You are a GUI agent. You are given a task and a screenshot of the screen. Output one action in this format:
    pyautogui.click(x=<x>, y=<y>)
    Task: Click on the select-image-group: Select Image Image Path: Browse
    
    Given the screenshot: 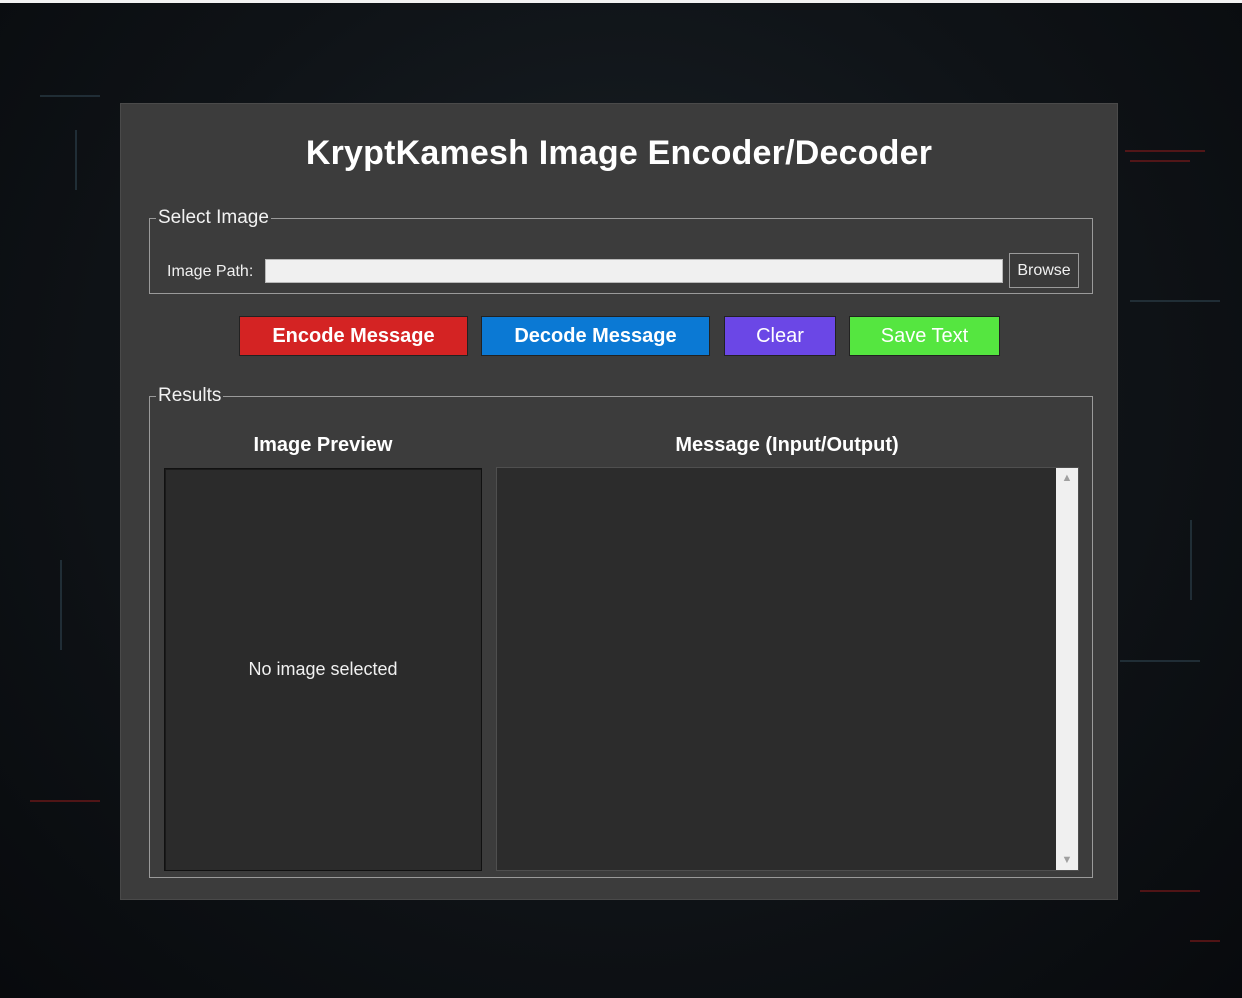 What is the action you would take?
    pyautogui.click(x=621, y=250)
    